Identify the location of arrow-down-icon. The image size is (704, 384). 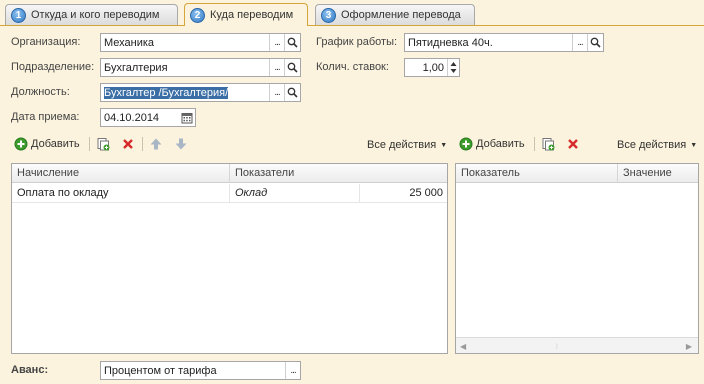
(181, 144).